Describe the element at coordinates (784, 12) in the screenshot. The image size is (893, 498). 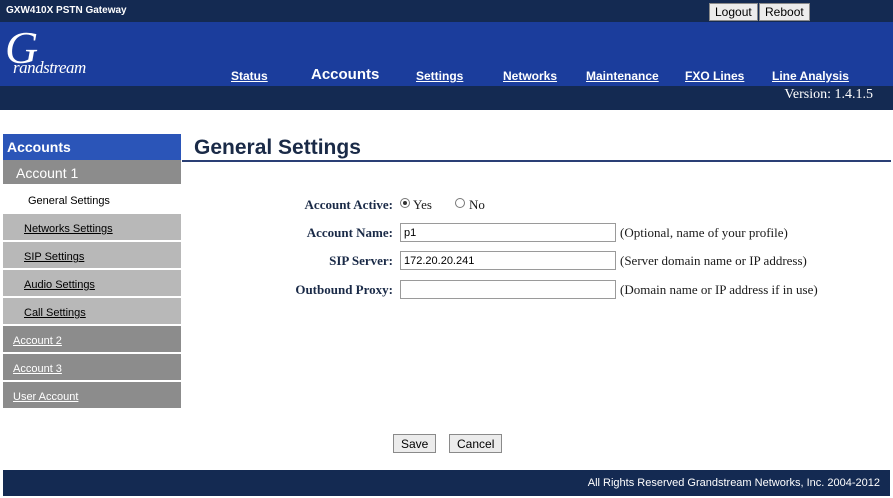
I see `reboot-button: Reboot` at that location.